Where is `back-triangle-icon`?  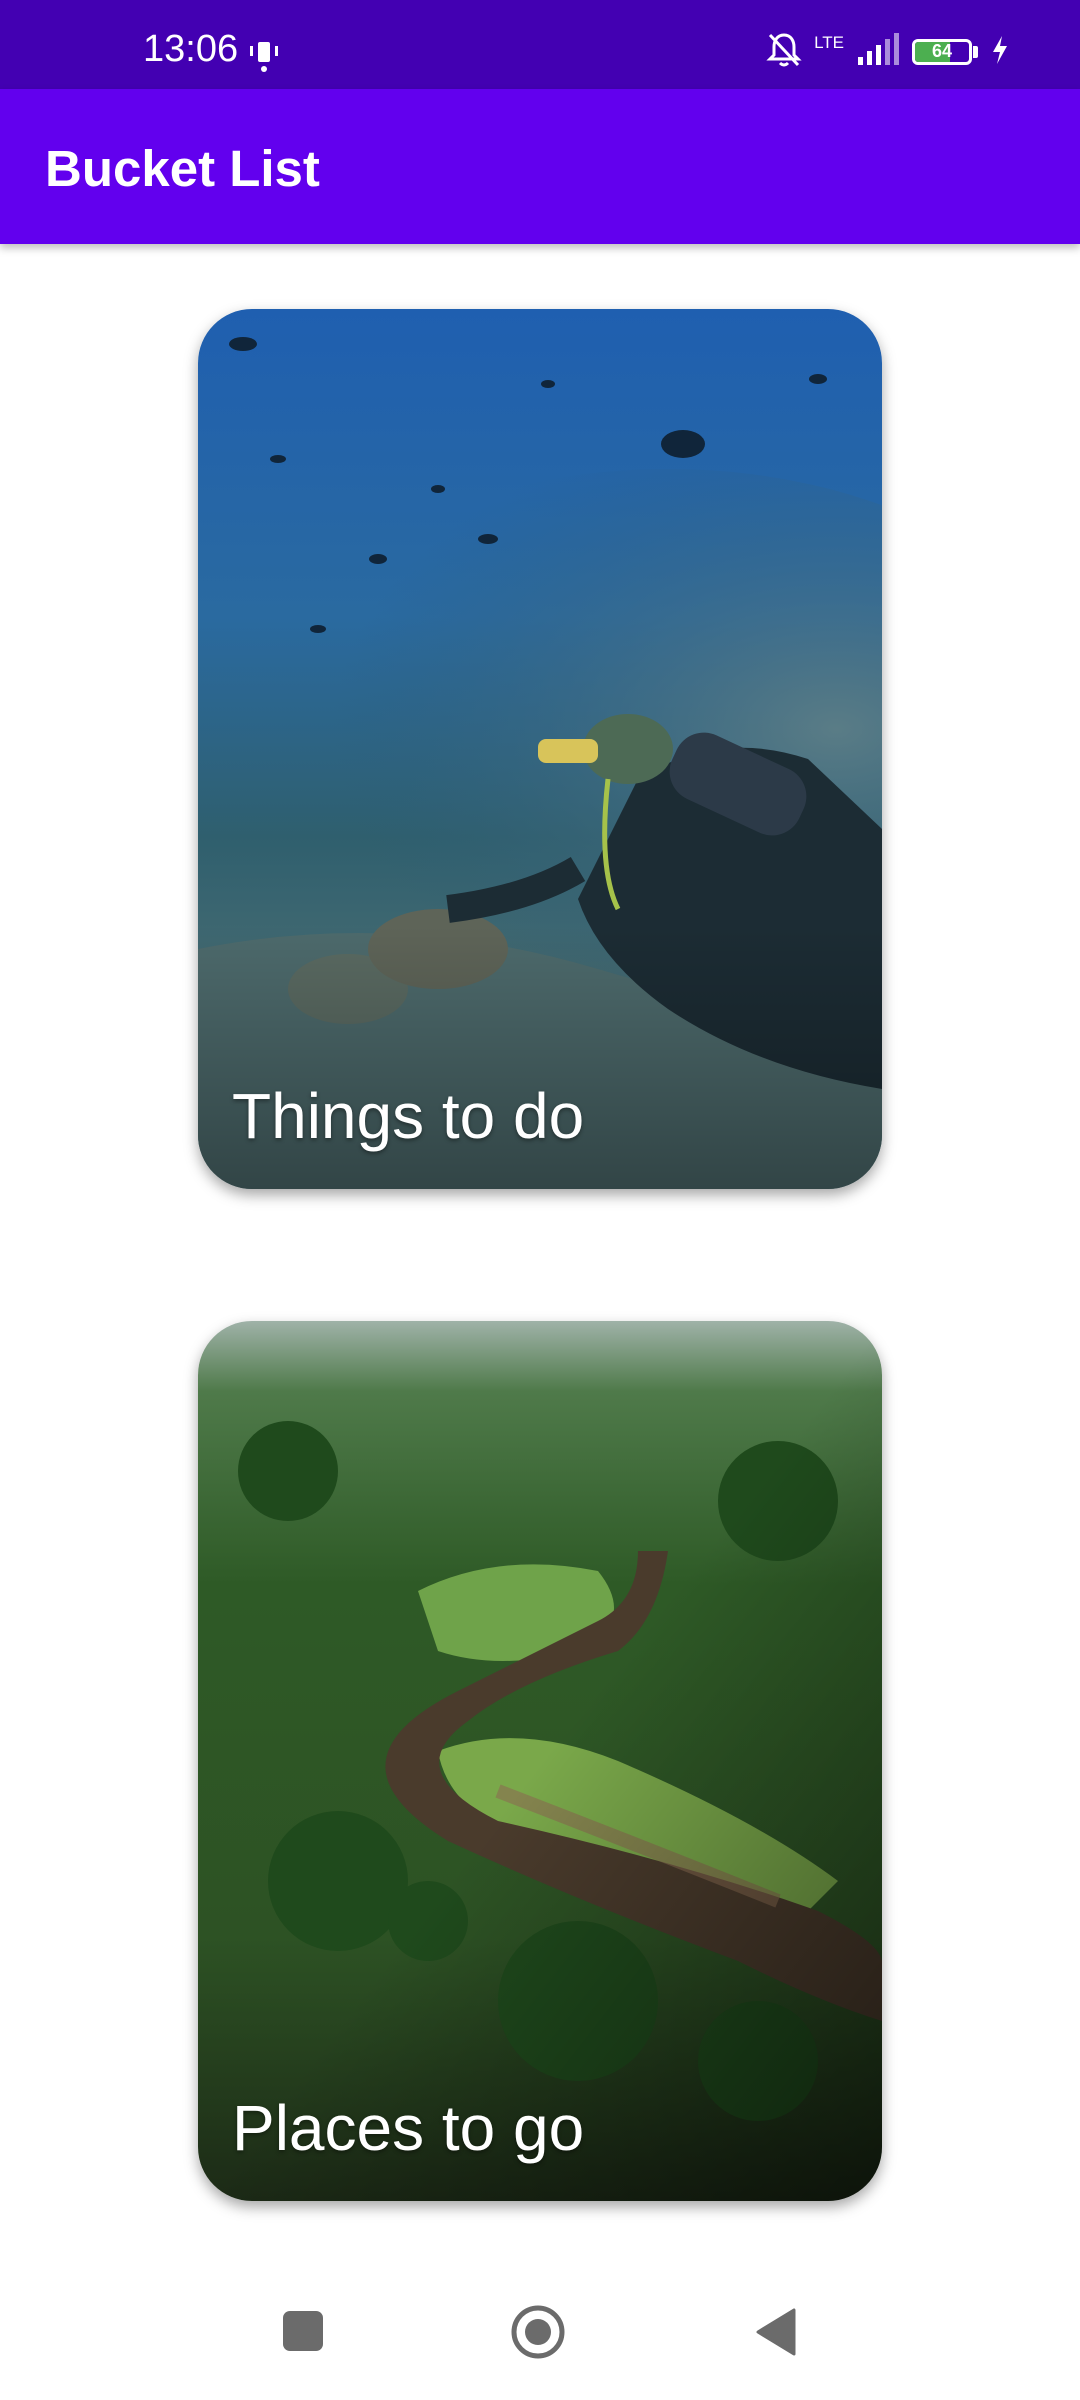
back-triangle-icon is located at coordinates (775, 2334).